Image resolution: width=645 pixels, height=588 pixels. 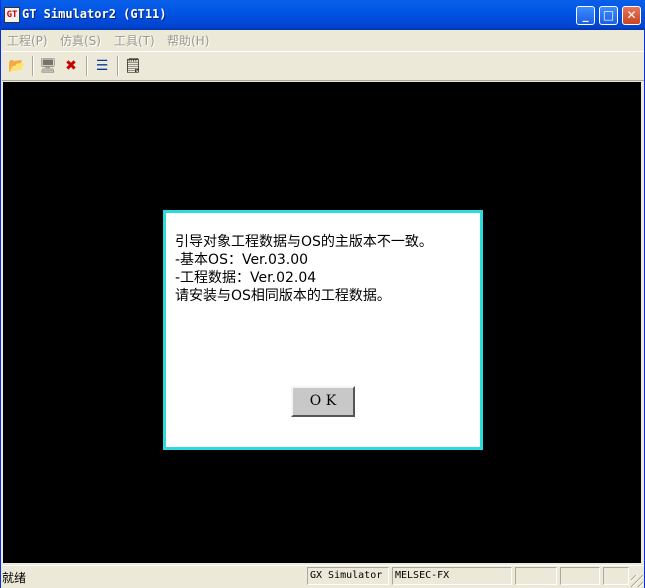 What do you see at coordinates (17, 66) in the screenshot?
I see `open-folder-icon: 📂` at bounding box center [17, 66].